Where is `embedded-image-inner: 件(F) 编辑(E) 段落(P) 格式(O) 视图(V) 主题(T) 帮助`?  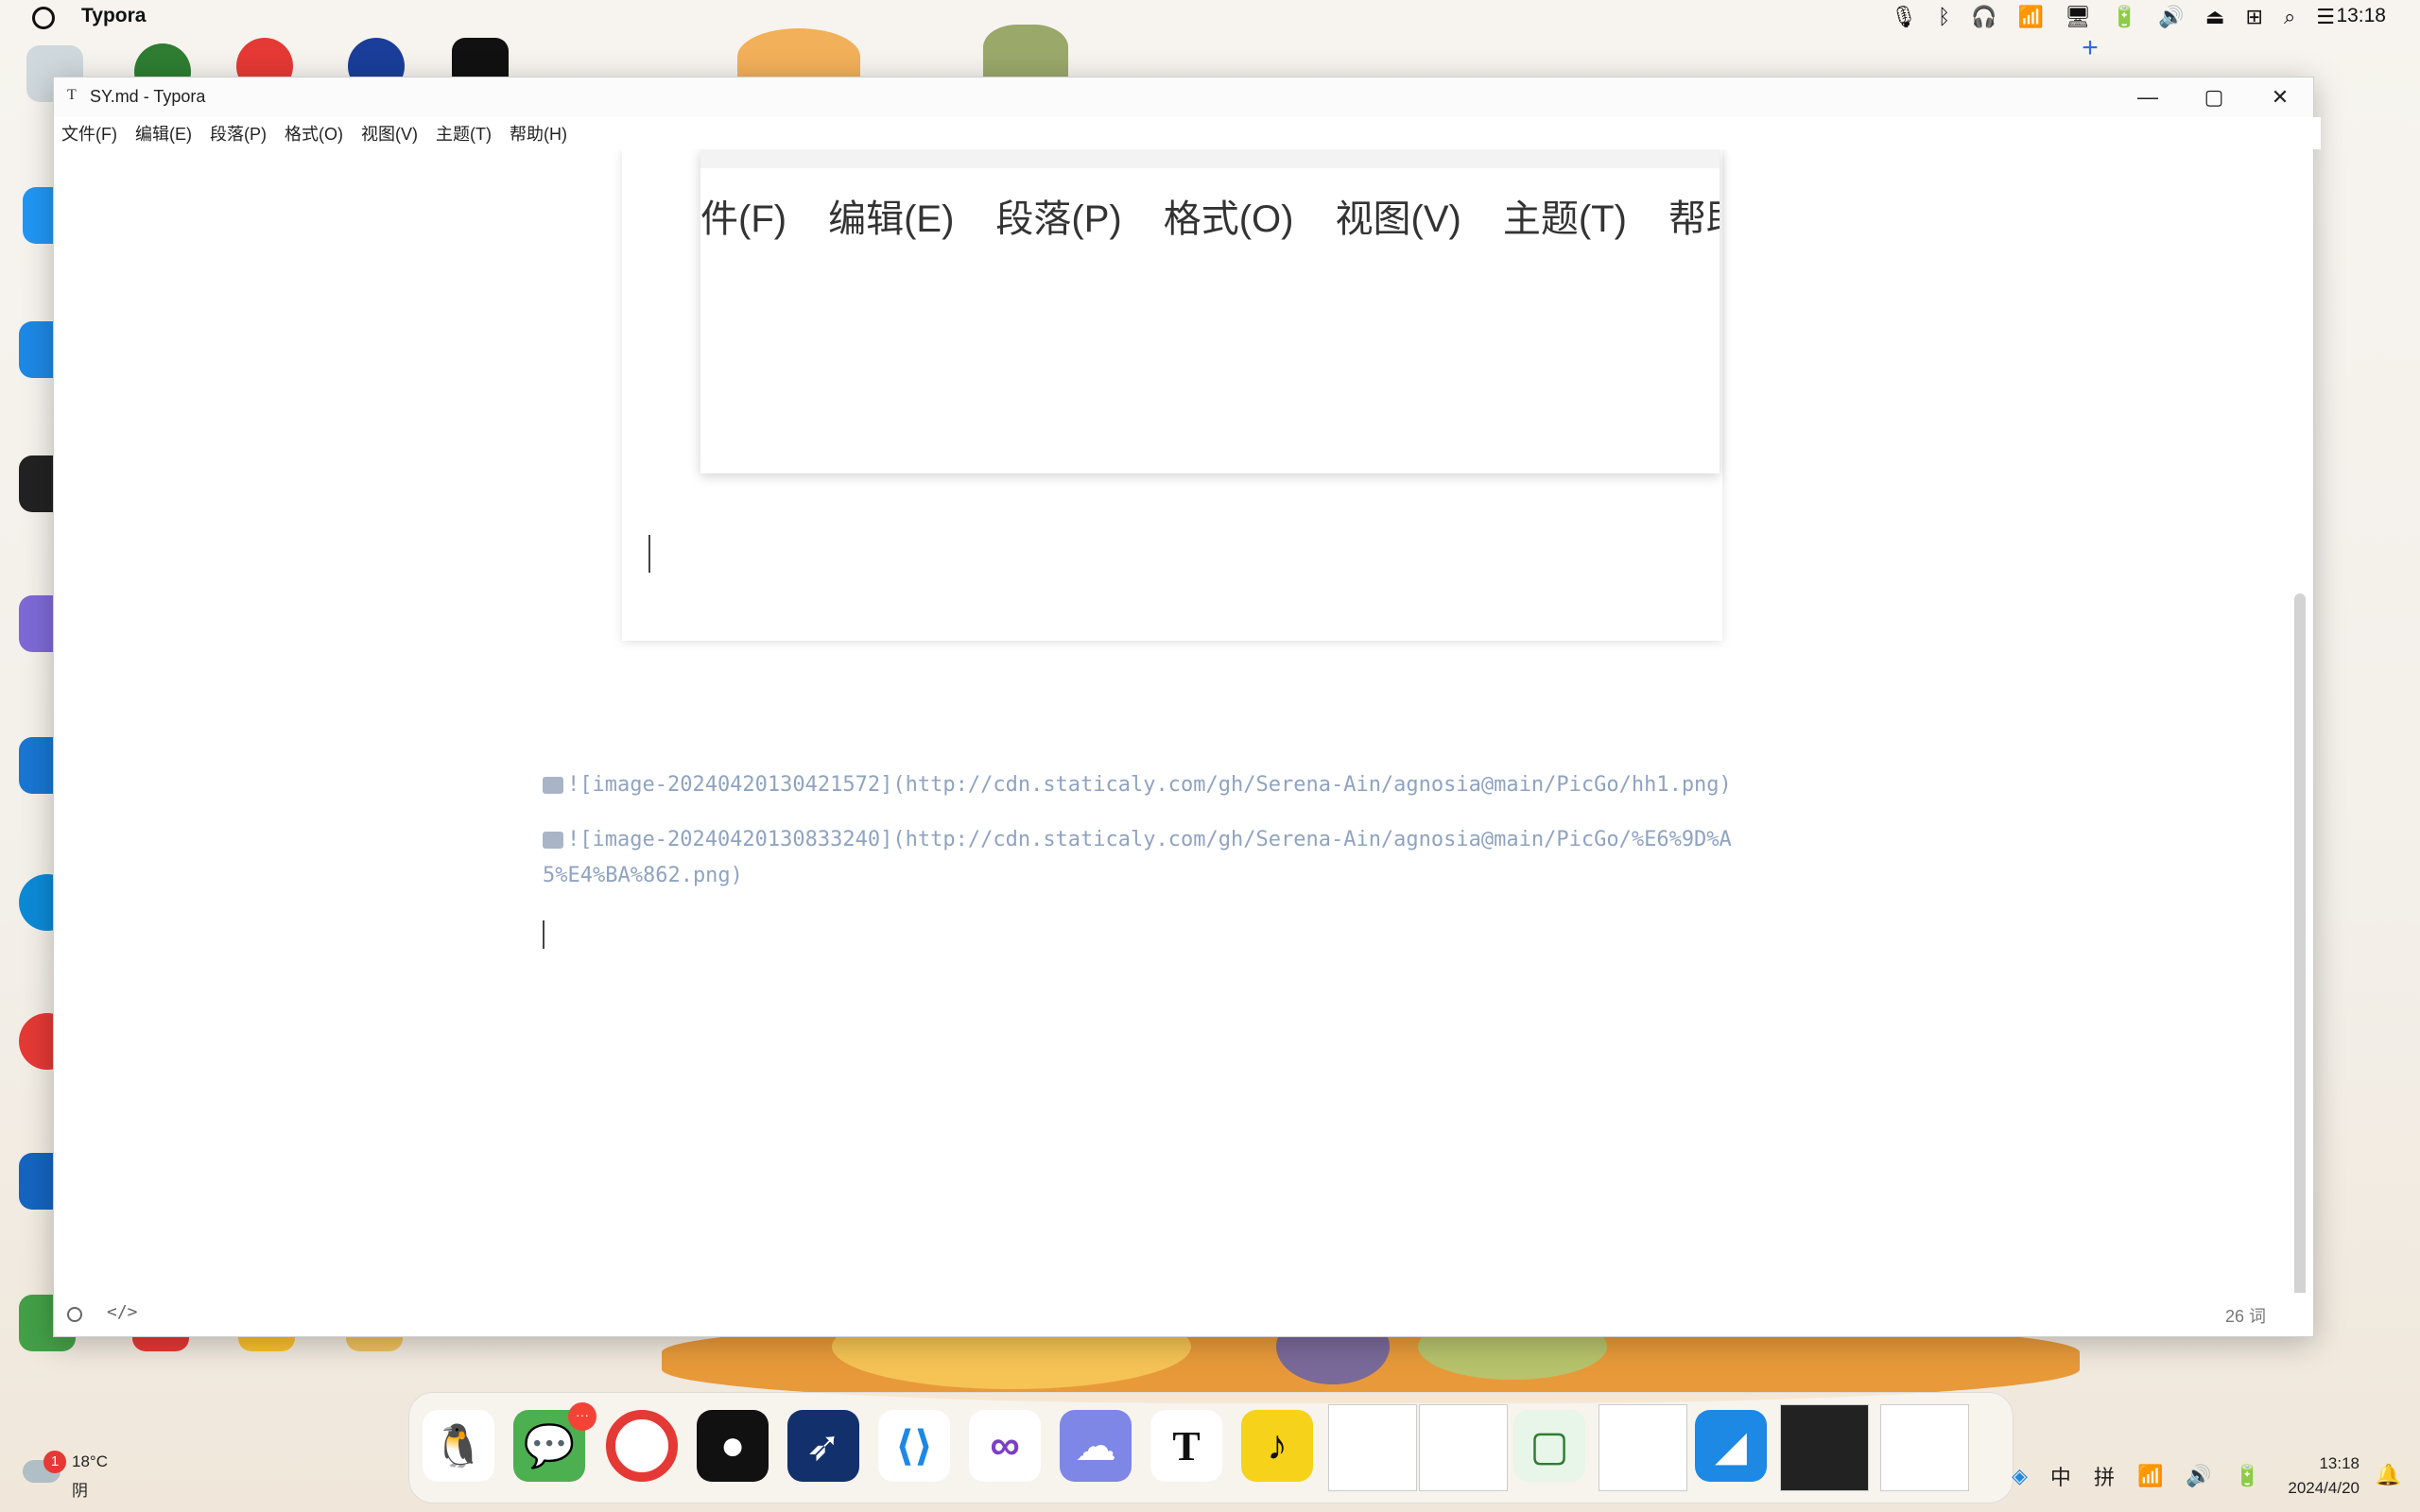
embedded-image-inner: 件(F) 编辑(E) 段落(P) 格式(O) 视图(V) 主题(T) 帮助 is located at coordinates (1210, 311).